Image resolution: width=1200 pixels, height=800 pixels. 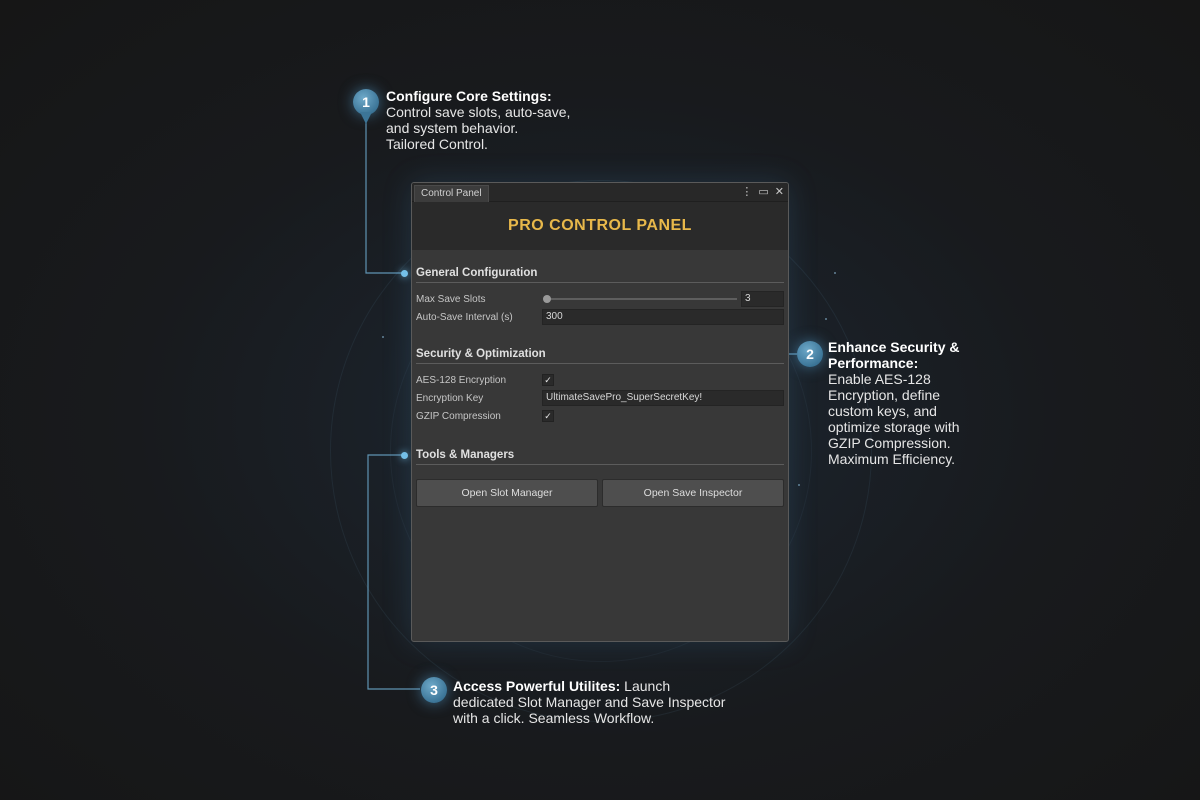 I want to click on callout-2-line: Maximum Efficiency., so click(x=892, y=459).